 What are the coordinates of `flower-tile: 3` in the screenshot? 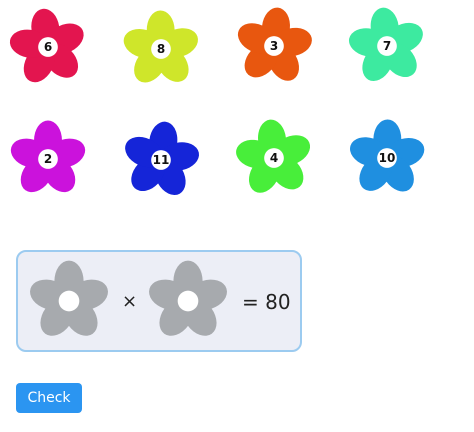 It's located at (274, 46).